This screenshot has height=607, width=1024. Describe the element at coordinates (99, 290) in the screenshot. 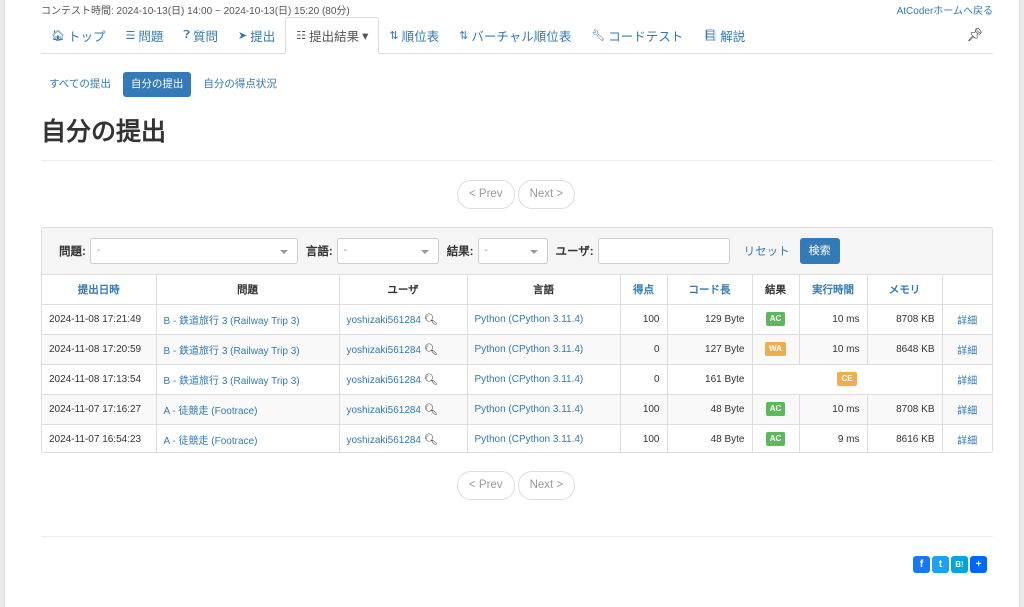

I see `col-time: 提出日時` at that location.